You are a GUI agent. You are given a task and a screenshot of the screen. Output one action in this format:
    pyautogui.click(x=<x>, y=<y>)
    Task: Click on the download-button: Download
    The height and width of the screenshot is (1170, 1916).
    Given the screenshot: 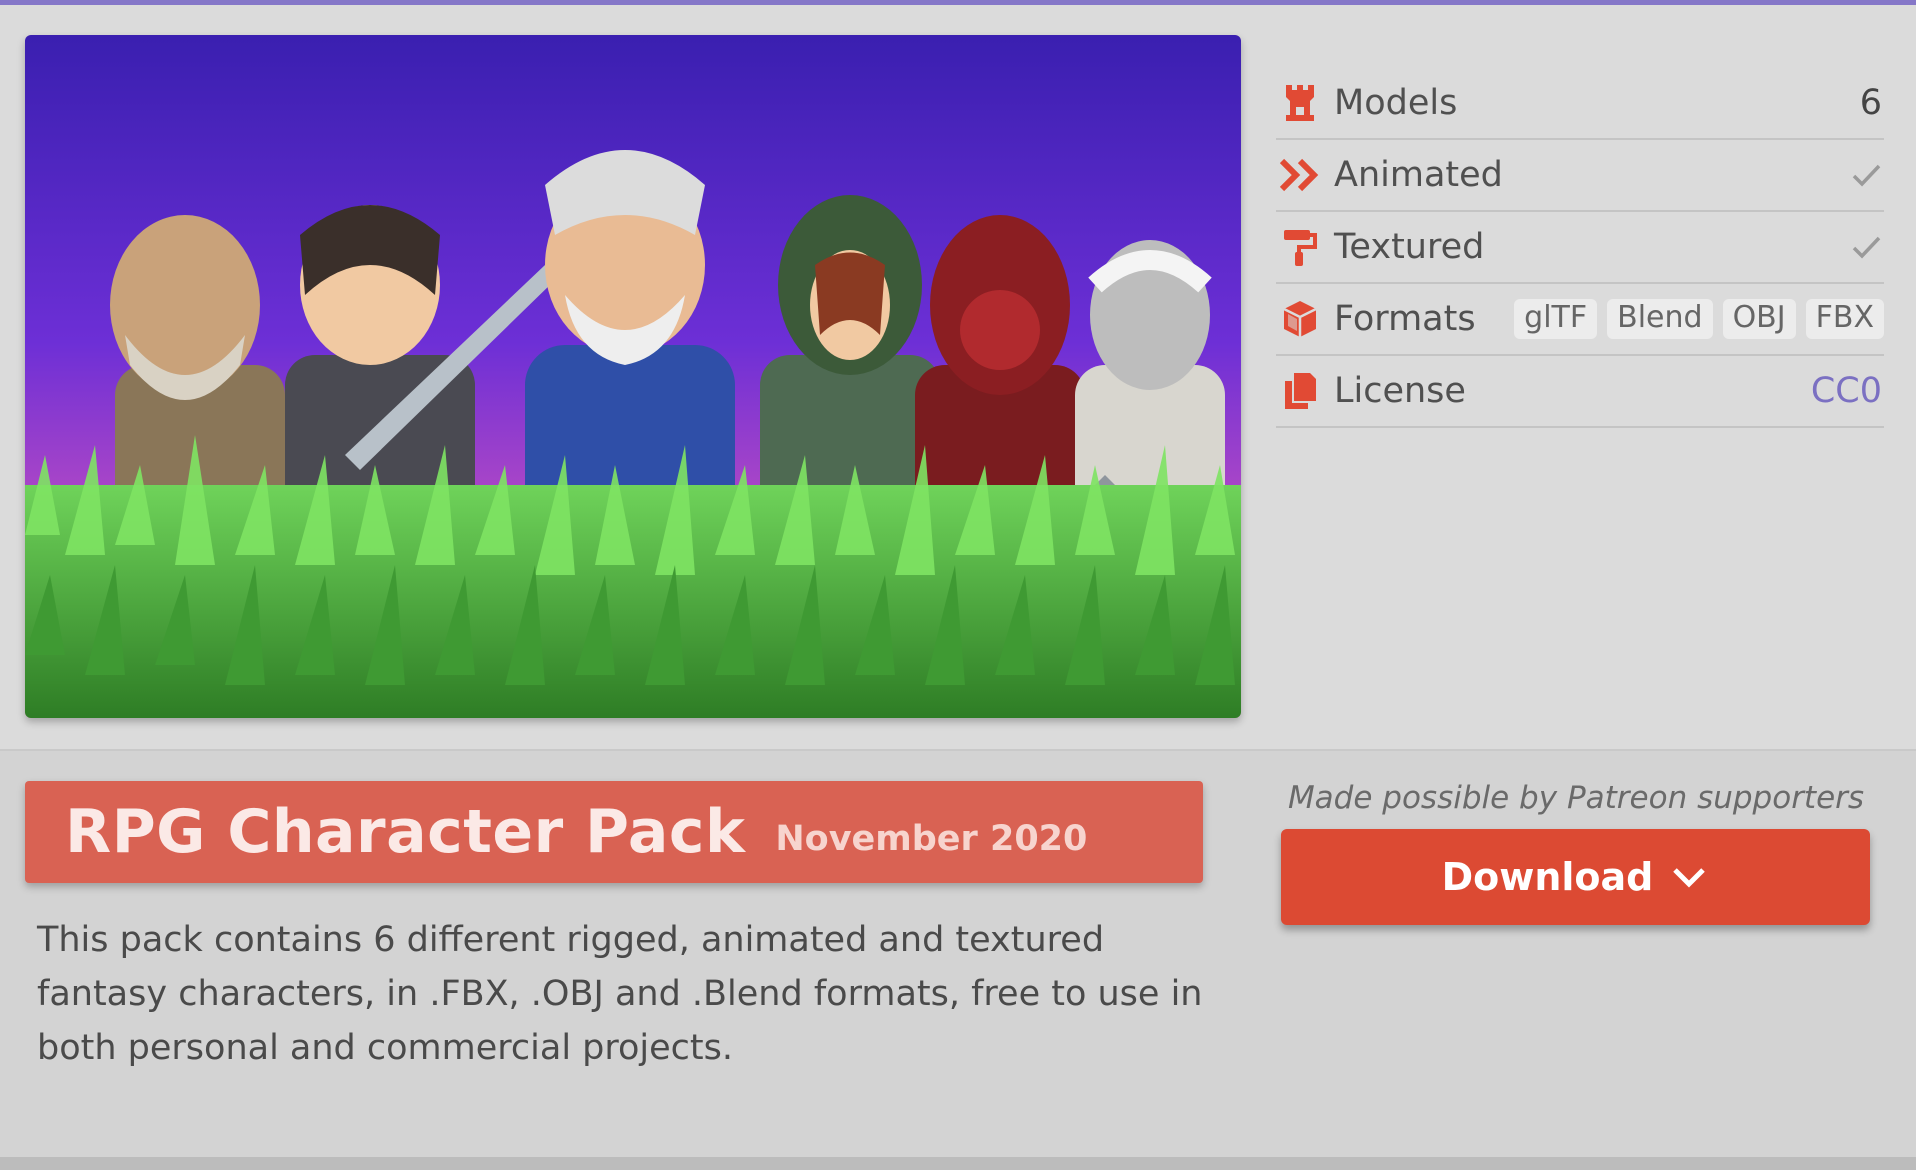 What is the action you would take?
    pyautogui.click(x=1575, y=877)
    